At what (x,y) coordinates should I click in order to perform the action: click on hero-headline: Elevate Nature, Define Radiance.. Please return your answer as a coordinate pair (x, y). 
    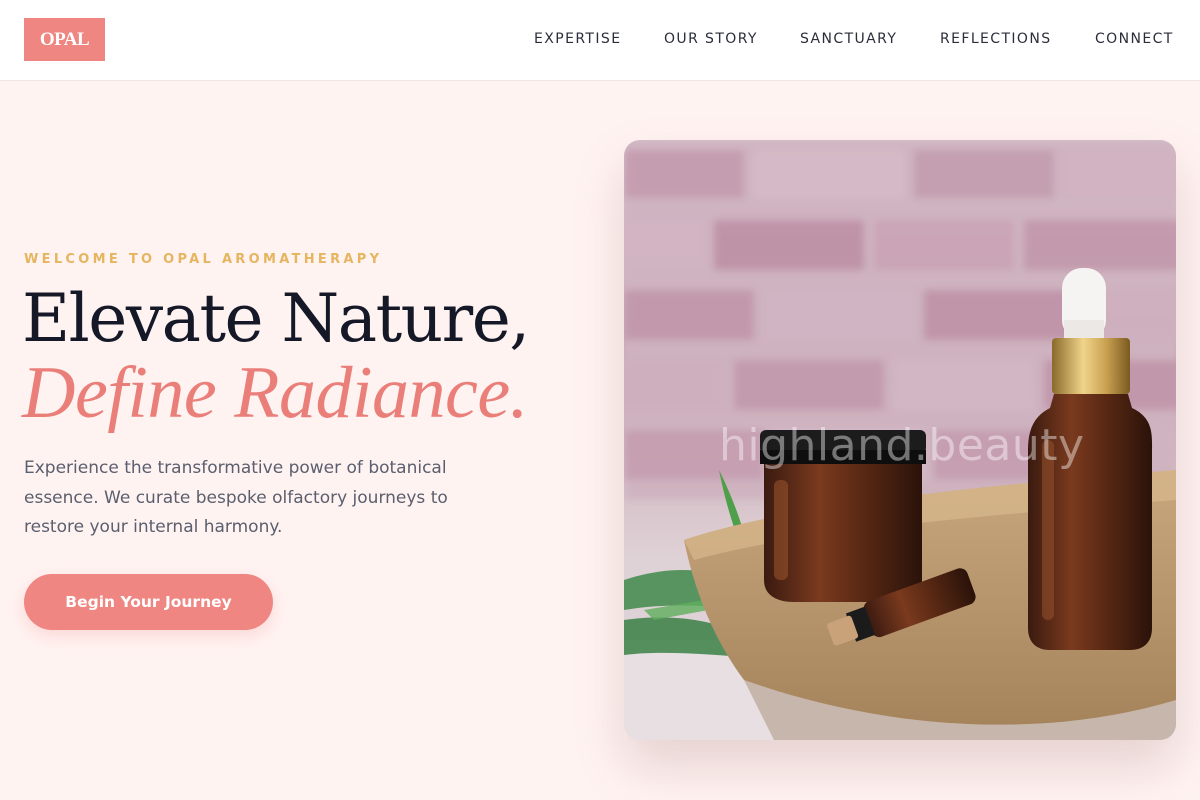
    Looking at the image, I should click on (276, 357).